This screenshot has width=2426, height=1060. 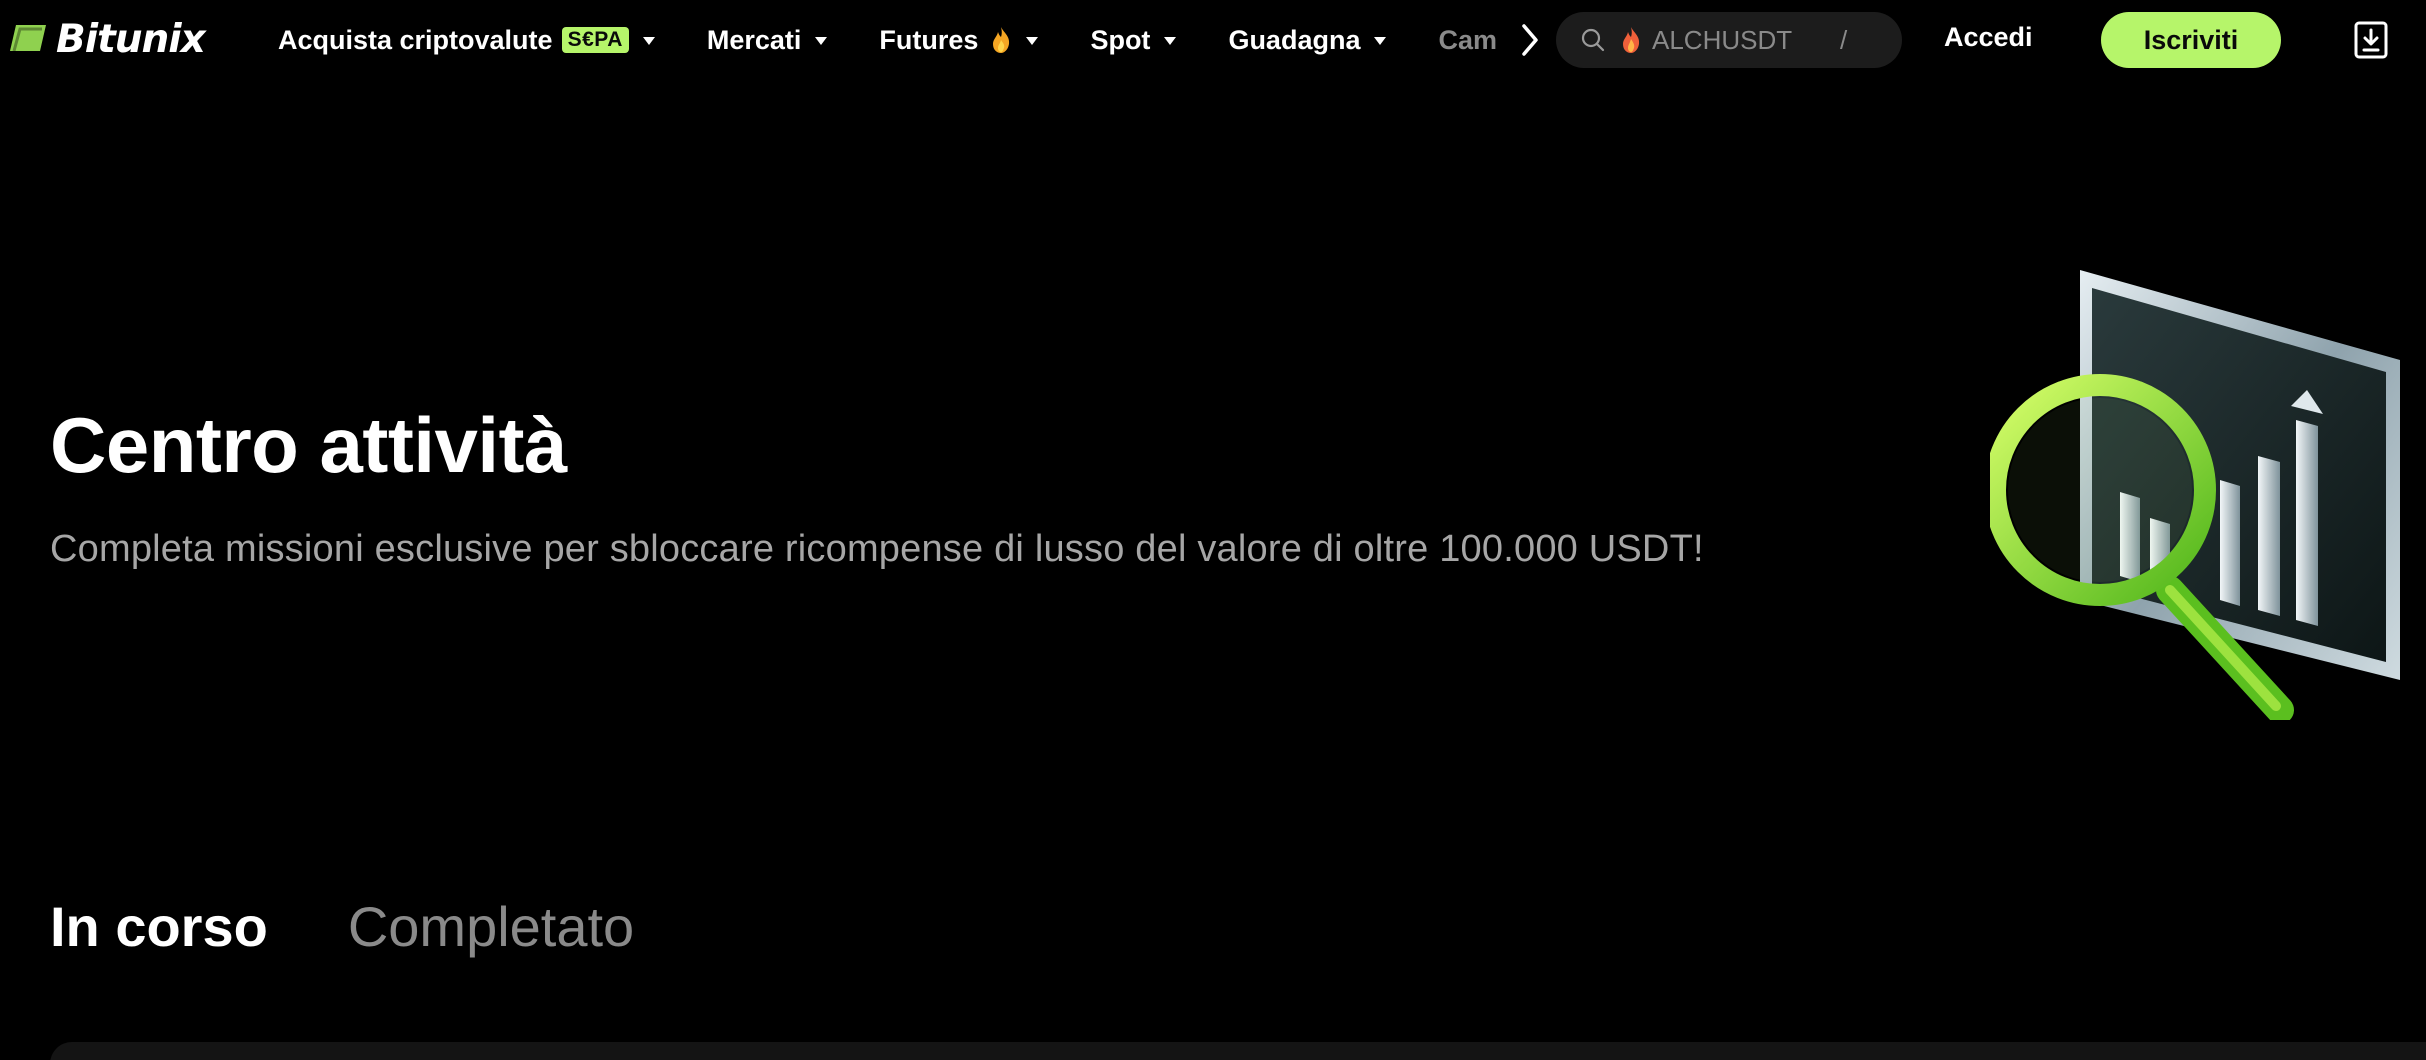 I want to click on menu-item-truncated: Cam, so click(x=1467, y=40).